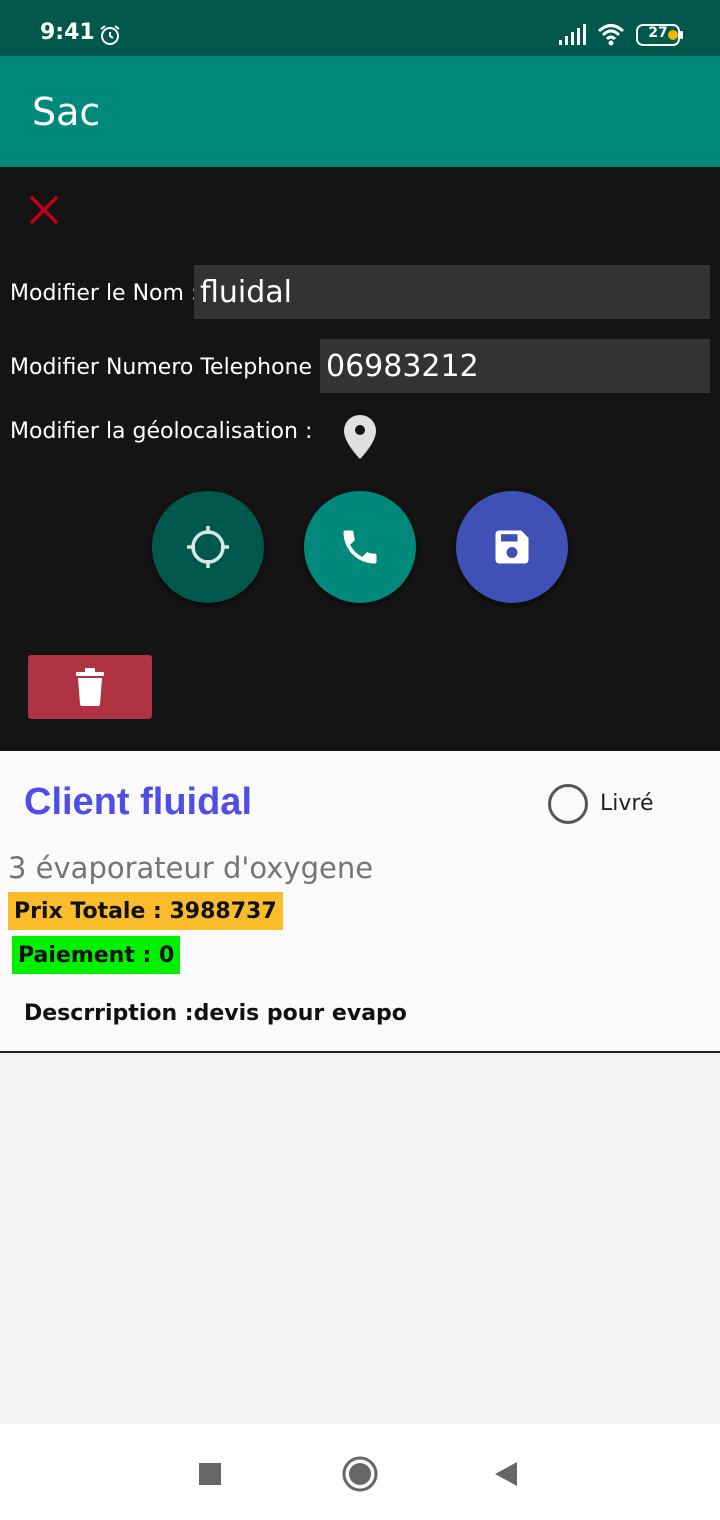 This screenshot has width=720, height=1520. What do you see at coordinates (168, 367) in the screenshot?
I see `phone-label: Modifier Numero Telephone :` at bounding box center [168, 367].